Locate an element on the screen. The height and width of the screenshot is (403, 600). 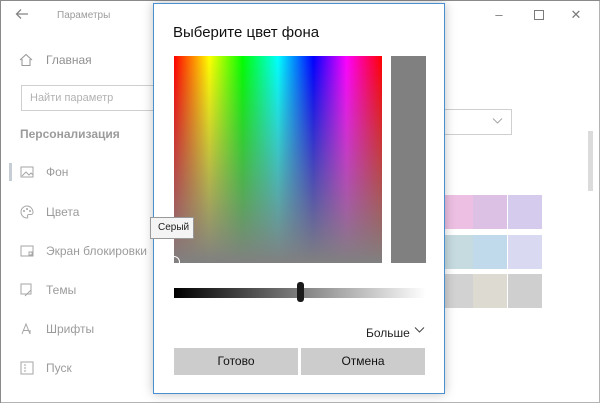
palette-icon is located at coordinates (27, 212).